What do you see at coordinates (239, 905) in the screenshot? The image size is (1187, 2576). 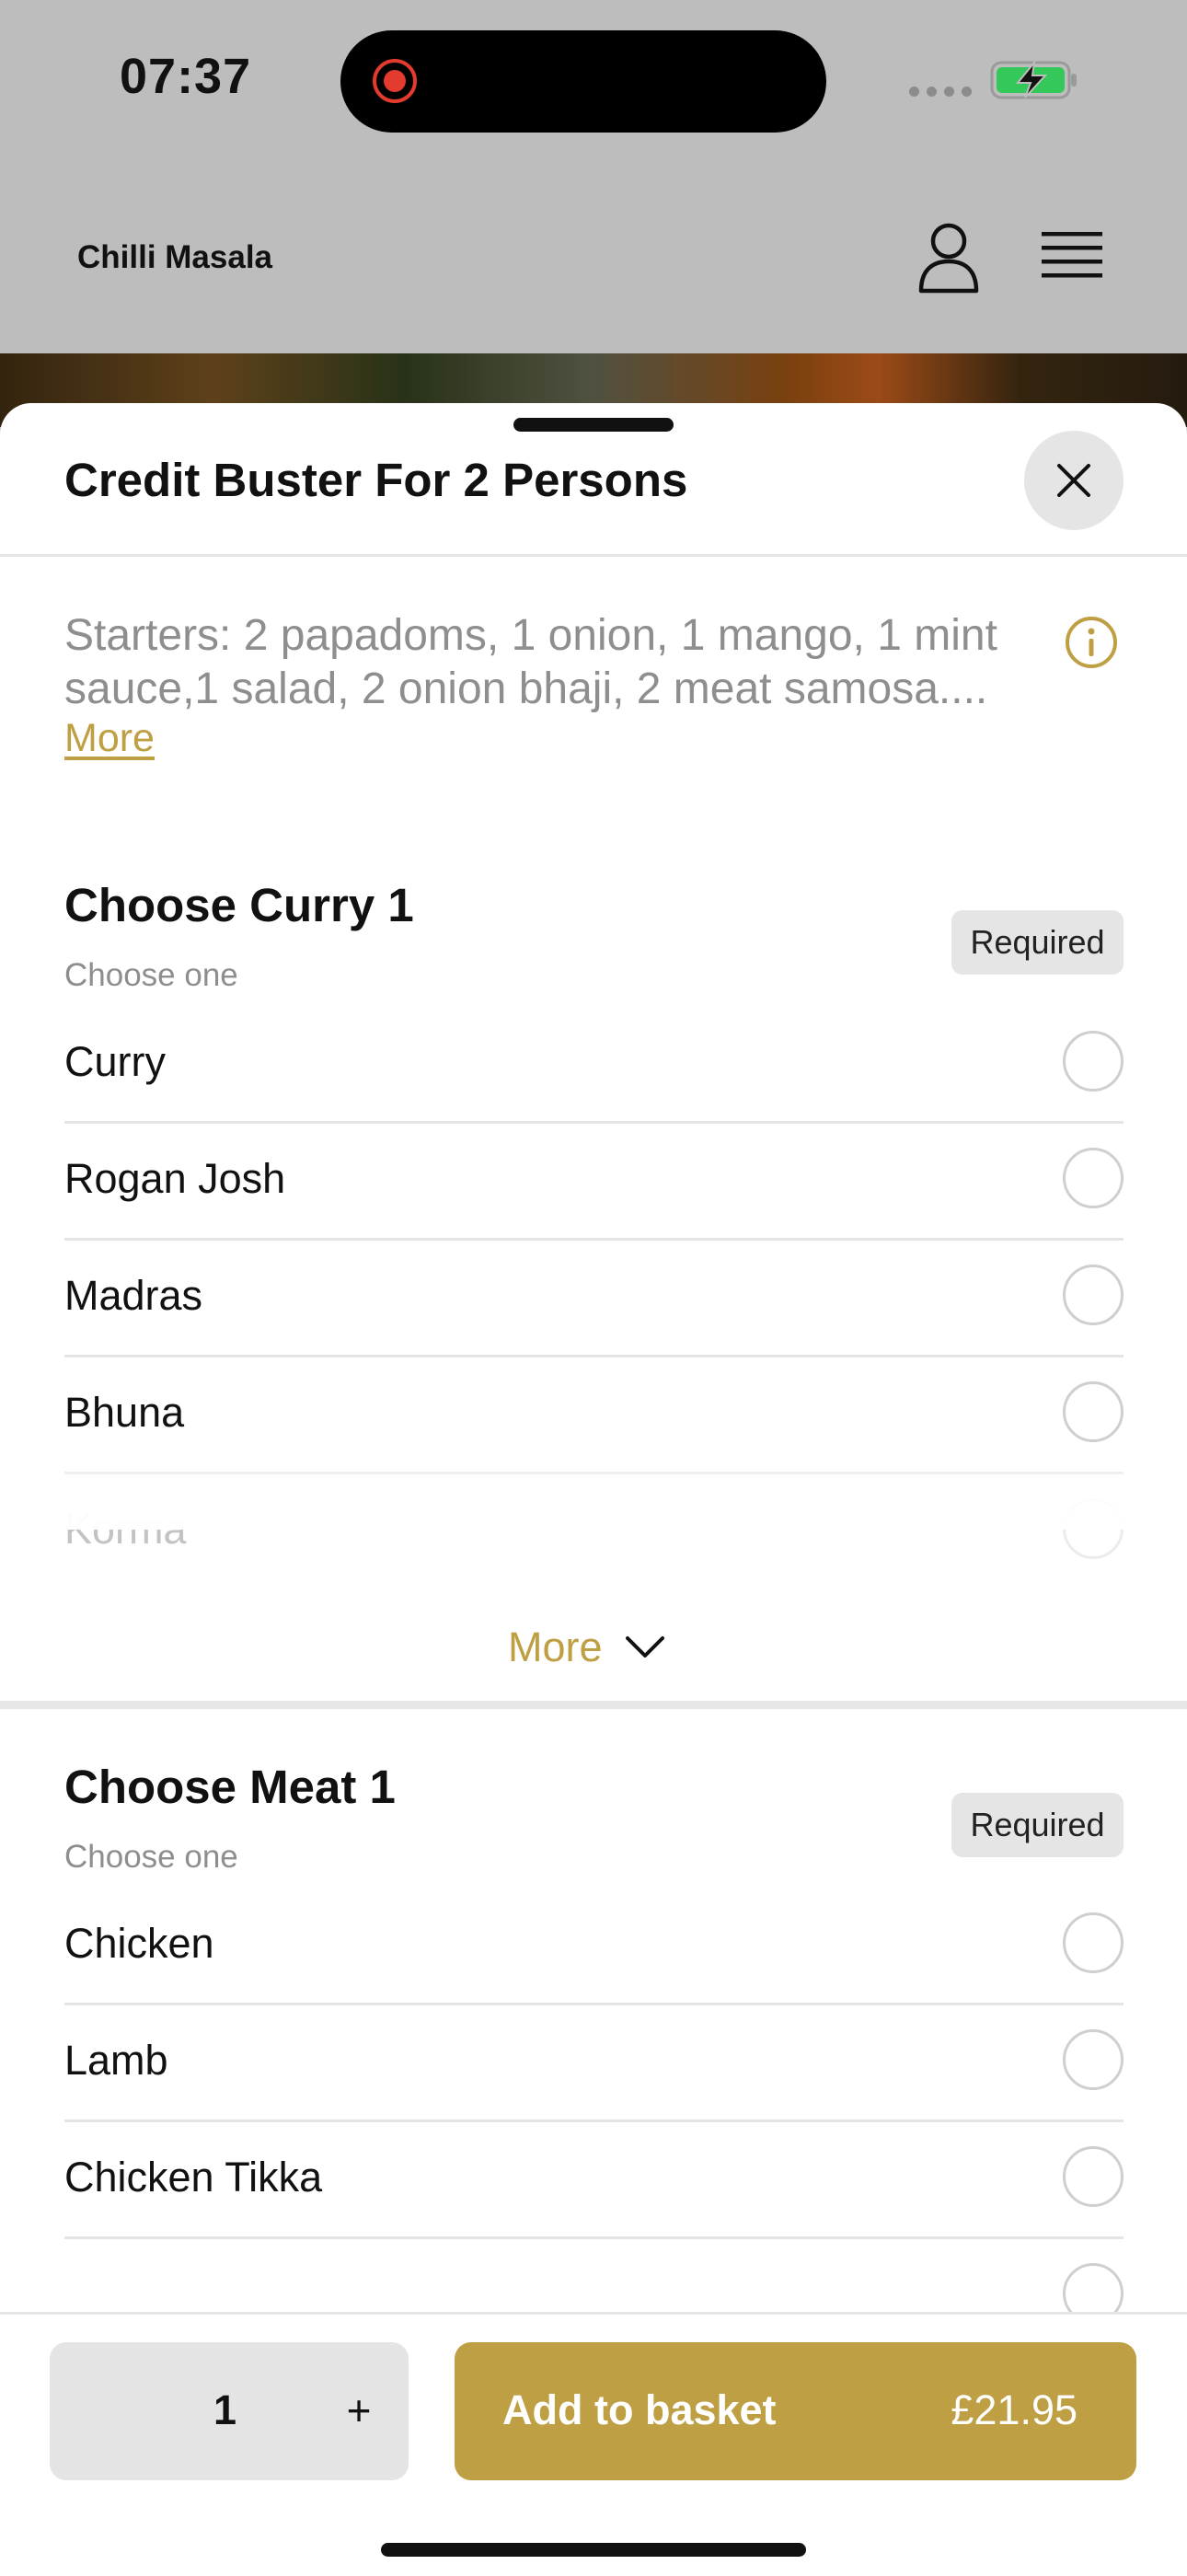 I see `section-title-curry: Choose Curry 1` at bounding box center [239, 905].